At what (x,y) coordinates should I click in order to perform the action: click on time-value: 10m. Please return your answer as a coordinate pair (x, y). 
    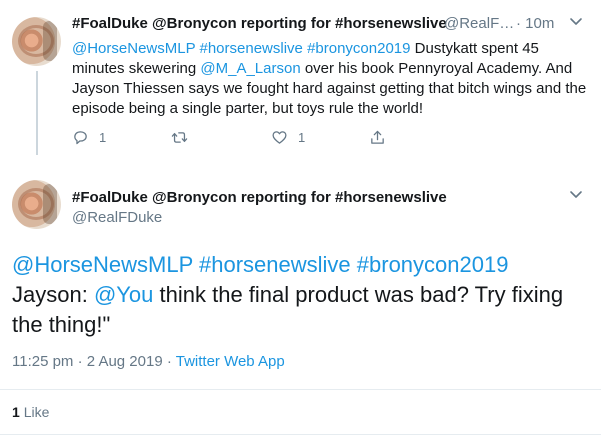
    Looking at the image, I should click on (540, 23).